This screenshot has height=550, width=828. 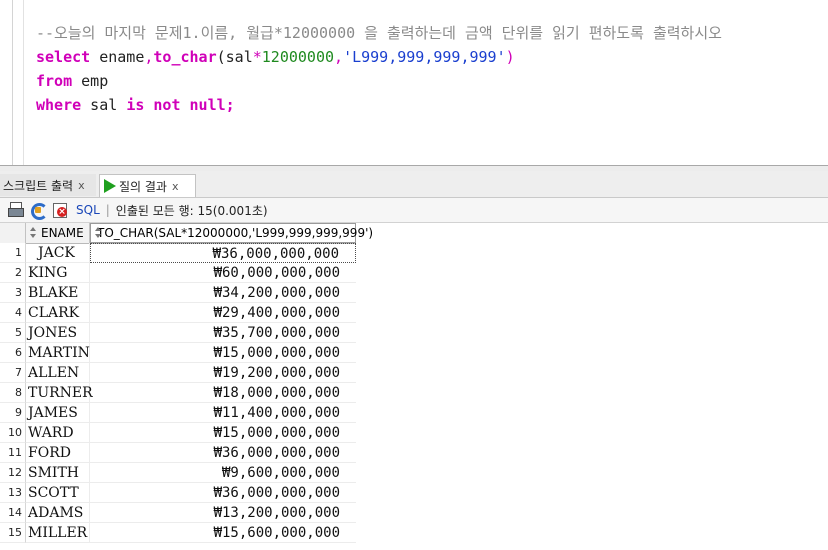 I want to click on column-header-ename: ENAME, so click(x=58, y=233).